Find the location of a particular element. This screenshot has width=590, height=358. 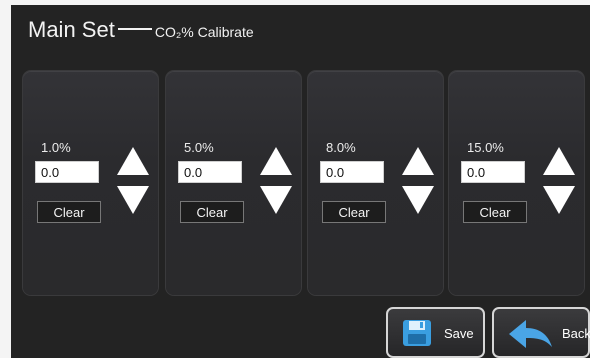

title-separator is located at coordinates (134, 29).